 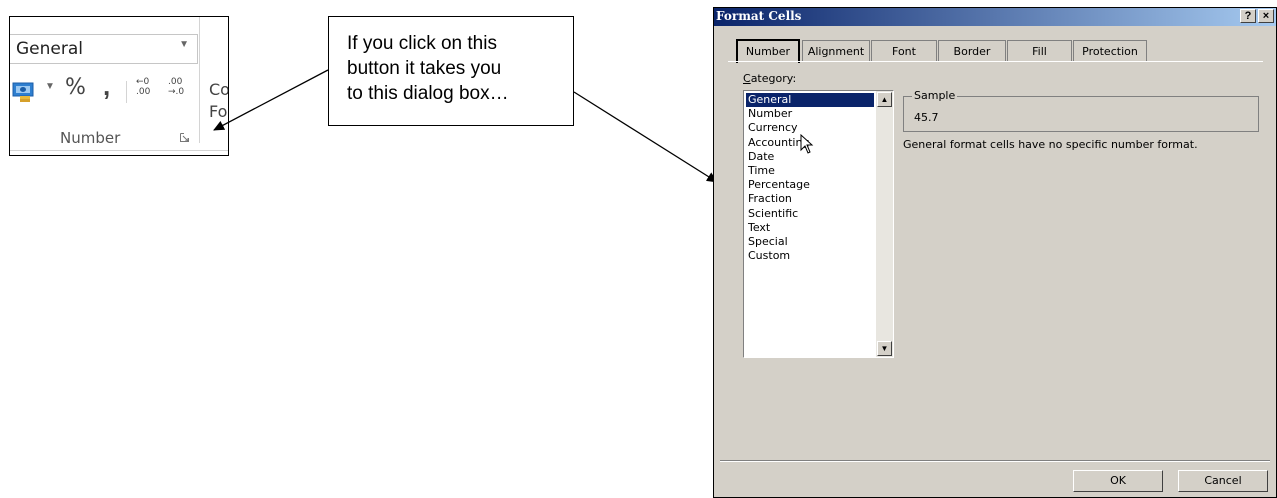 What do you see at coordinates (810, 256) in the screenshot?
I see `list-item: Custom` at bounding box center [810, 256].